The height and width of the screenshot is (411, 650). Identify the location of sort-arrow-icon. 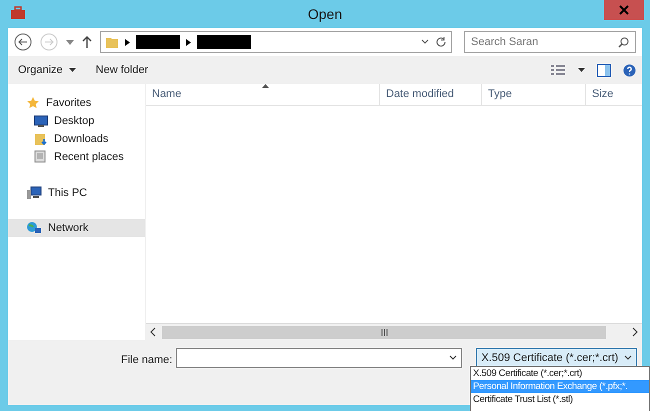
(265, 86).